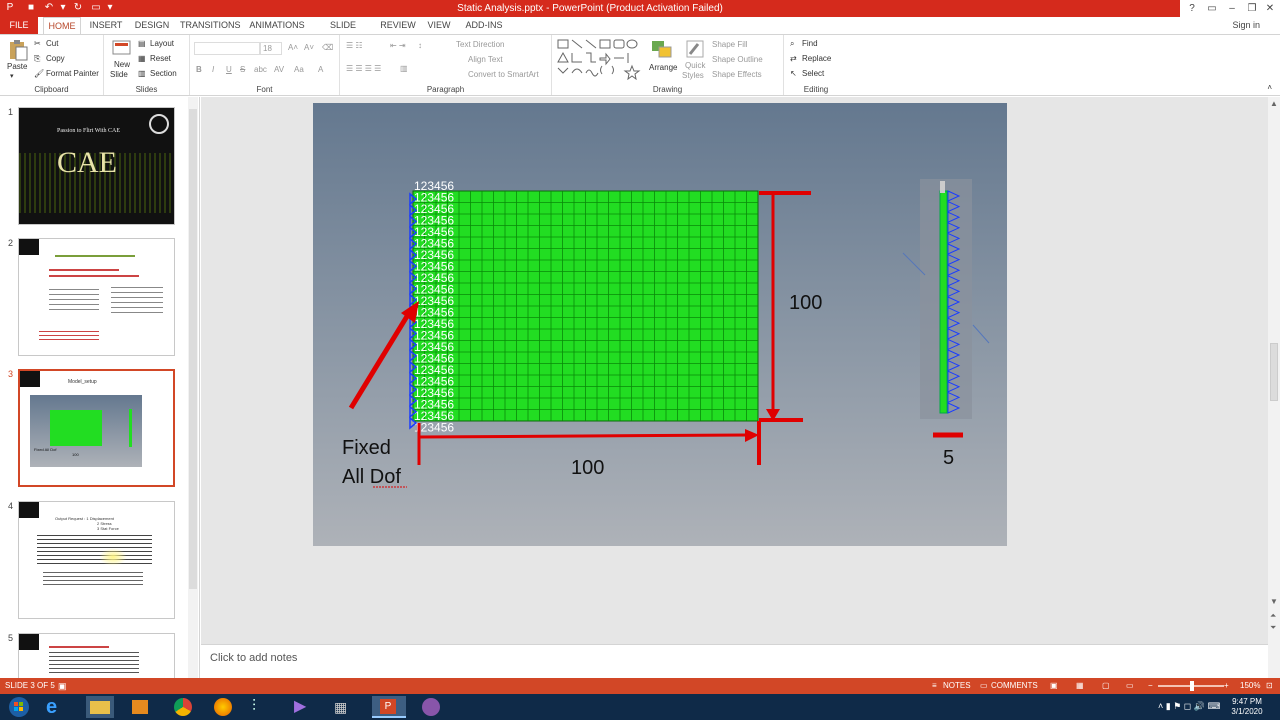 Image resolution: width=1280 pixels, height=720 pixels. Describe the element at coordinates (816, 58) in the screenshot. I see `replace-button: Replace` at that location.